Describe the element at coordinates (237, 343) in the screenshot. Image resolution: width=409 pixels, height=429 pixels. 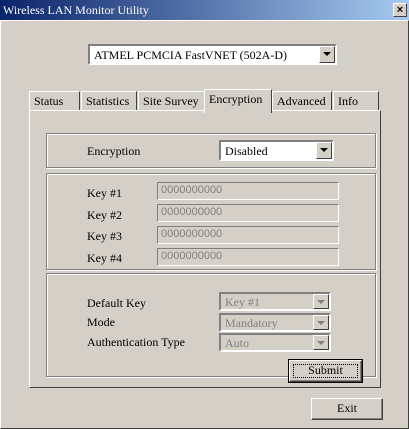
I see `auth-type-value: Auto` at that location.